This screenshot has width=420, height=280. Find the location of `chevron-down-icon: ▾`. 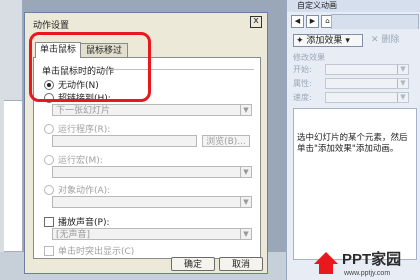

chevron-down-icon: ▾ is located at coordinates (347, 41).